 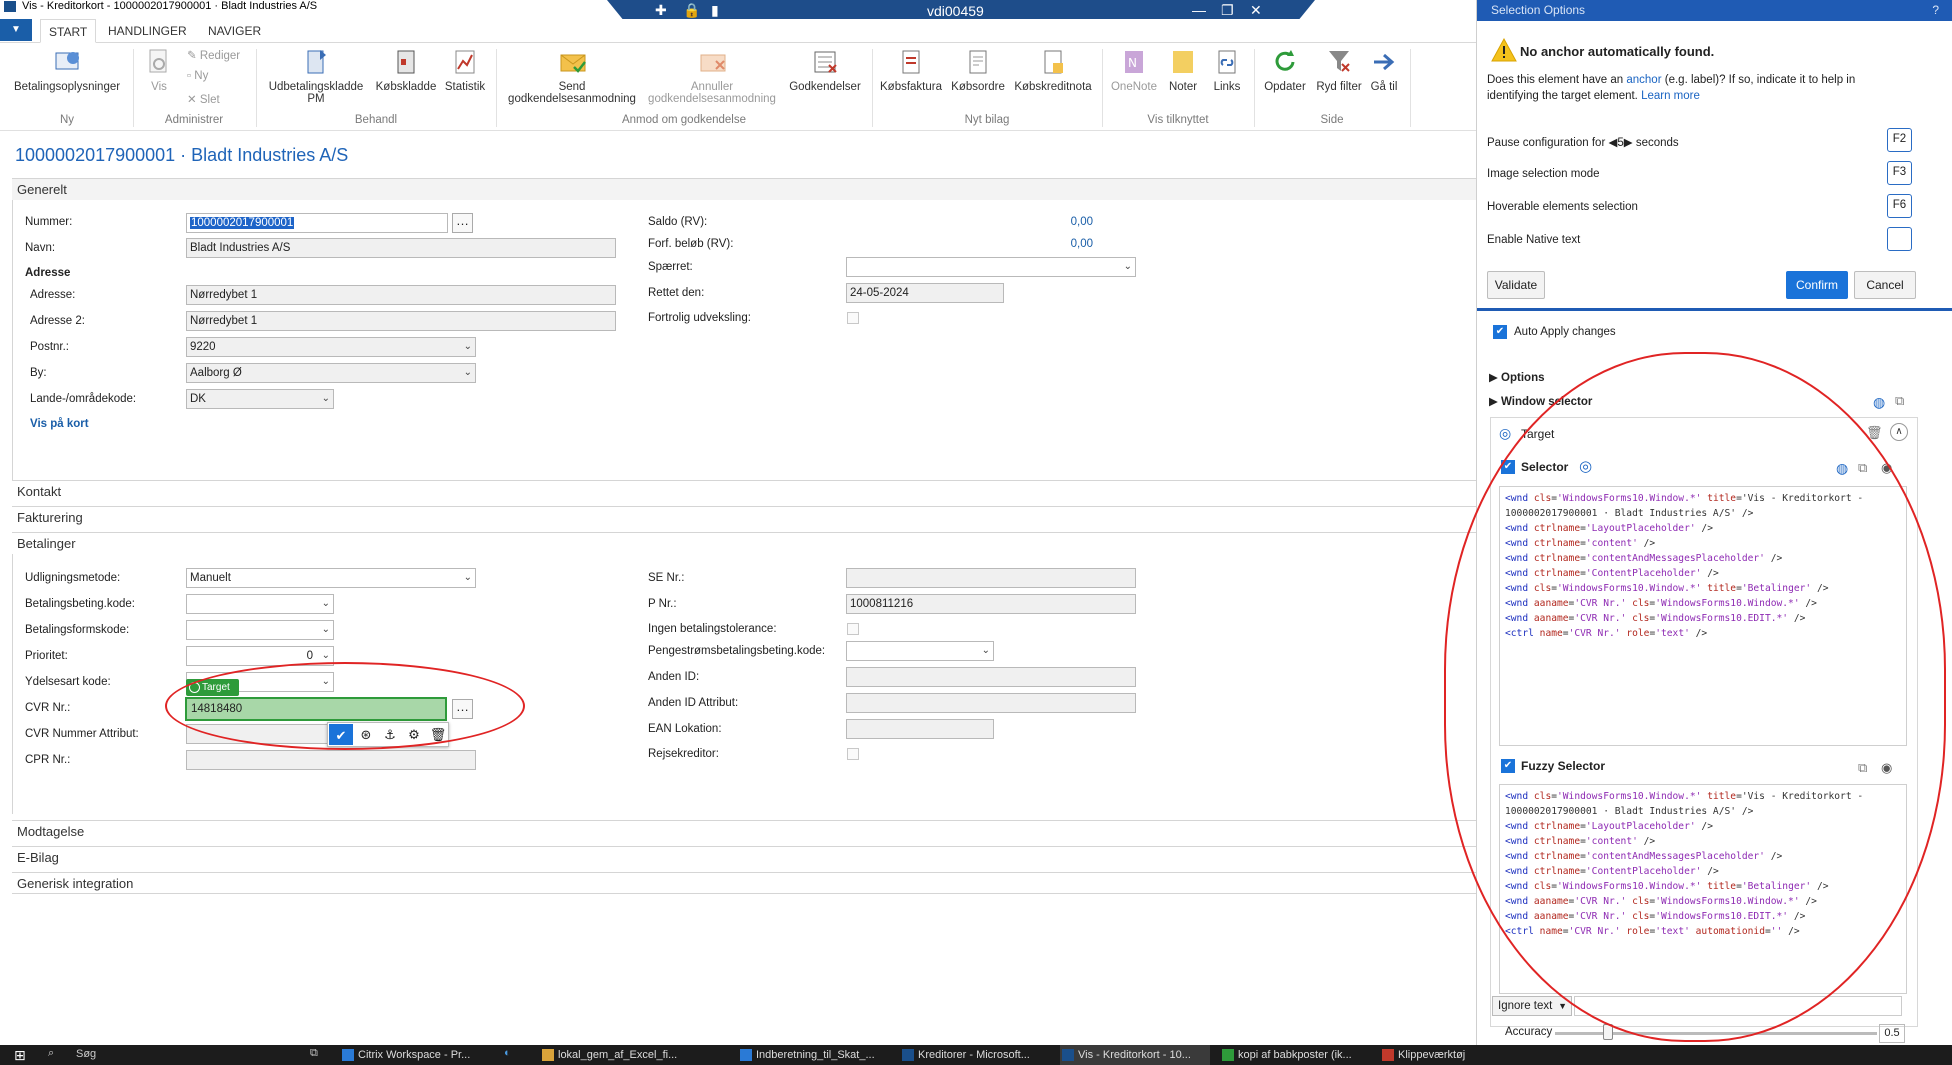 I want to click on edge-icon: ◐, so click(x=507, y=1053).